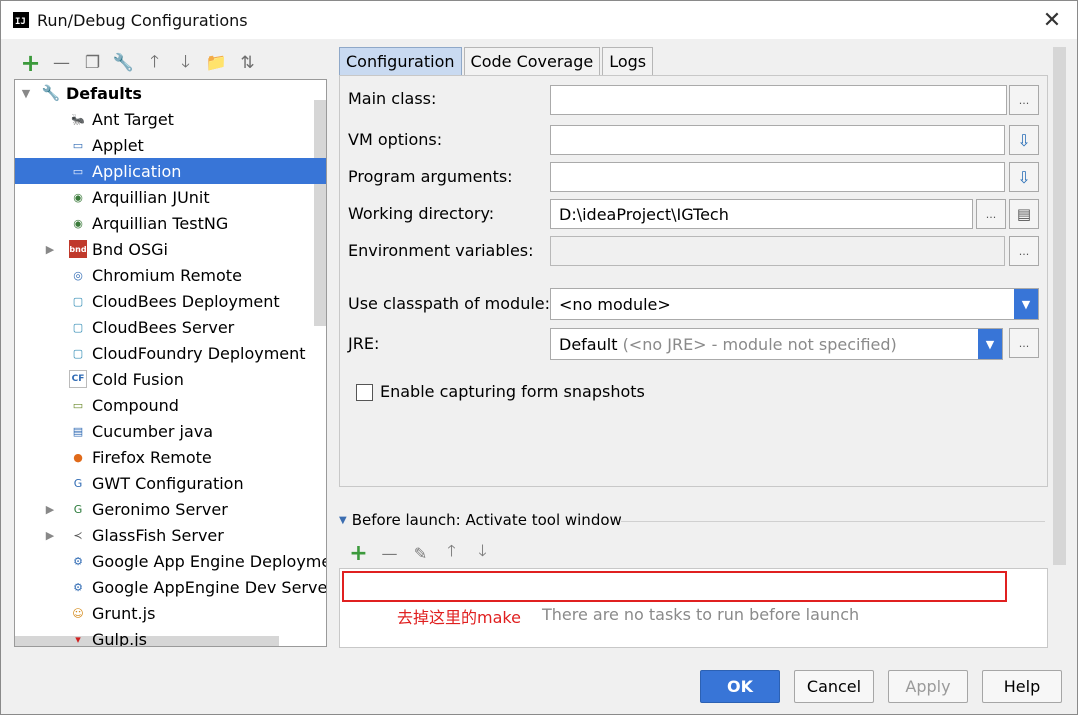 The image size is (1078, 715). What do you see at coordinates (26, 93) in the screenshot?
I see `collapse-arrow-icon: ▼` at bounding box center [26, 93].